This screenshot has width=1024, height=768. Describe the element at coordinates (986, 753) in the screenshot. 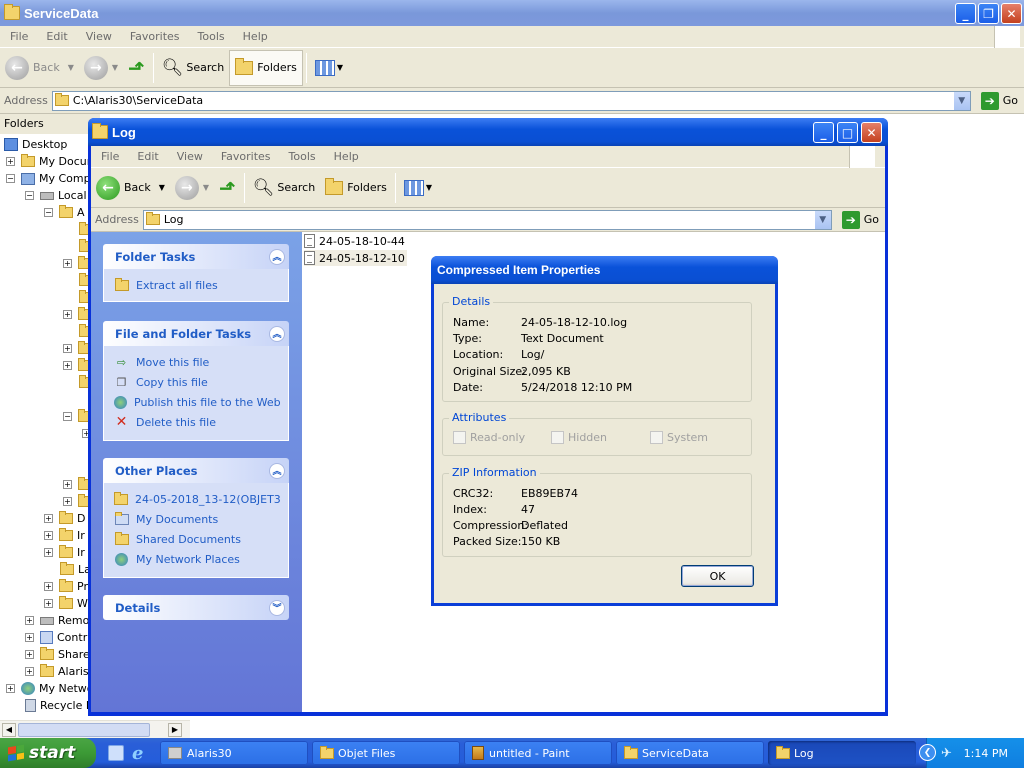

I see `clock: 1:14 PM` at that location.